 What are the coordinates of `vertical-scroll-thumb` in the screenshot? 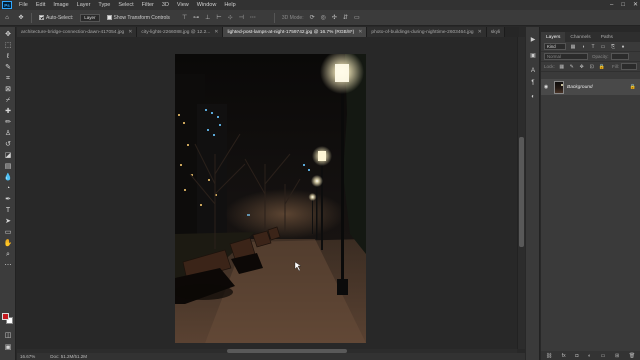 It's located at (521, 192).